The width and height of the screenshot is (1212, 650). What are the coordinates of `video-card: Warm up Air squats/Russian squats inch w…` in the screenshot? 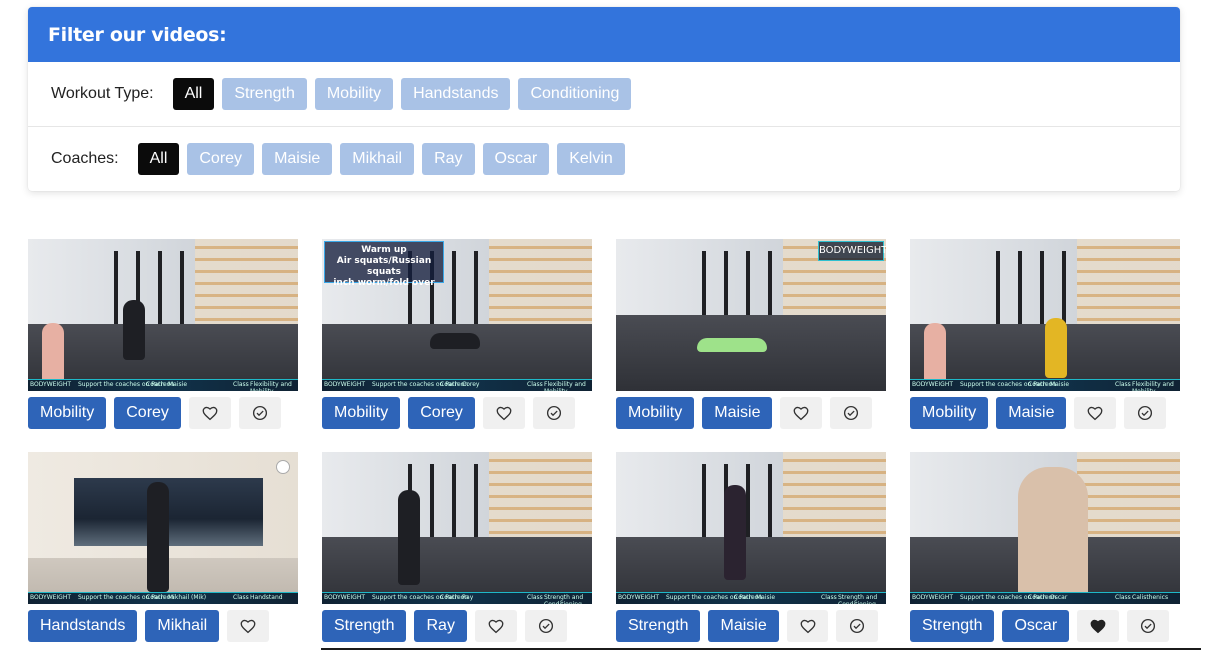 It's located at (457, 334).